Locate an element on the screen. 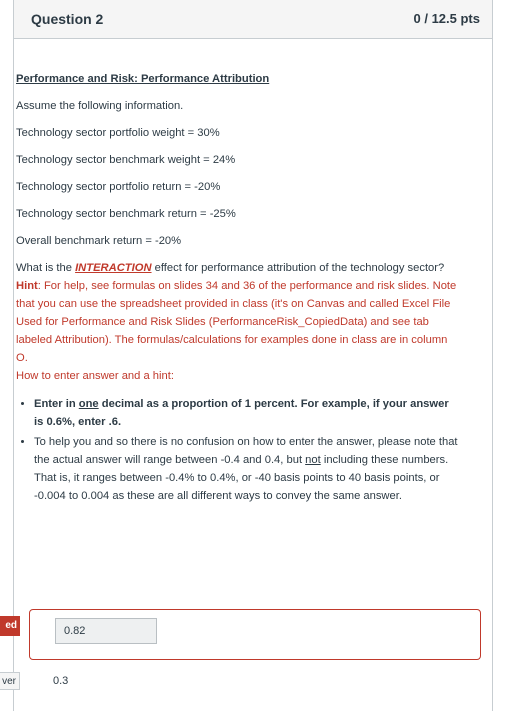 The height and width of the screenshot is (711, 507). hint-label: Hint is located at coordinates (27, 286).